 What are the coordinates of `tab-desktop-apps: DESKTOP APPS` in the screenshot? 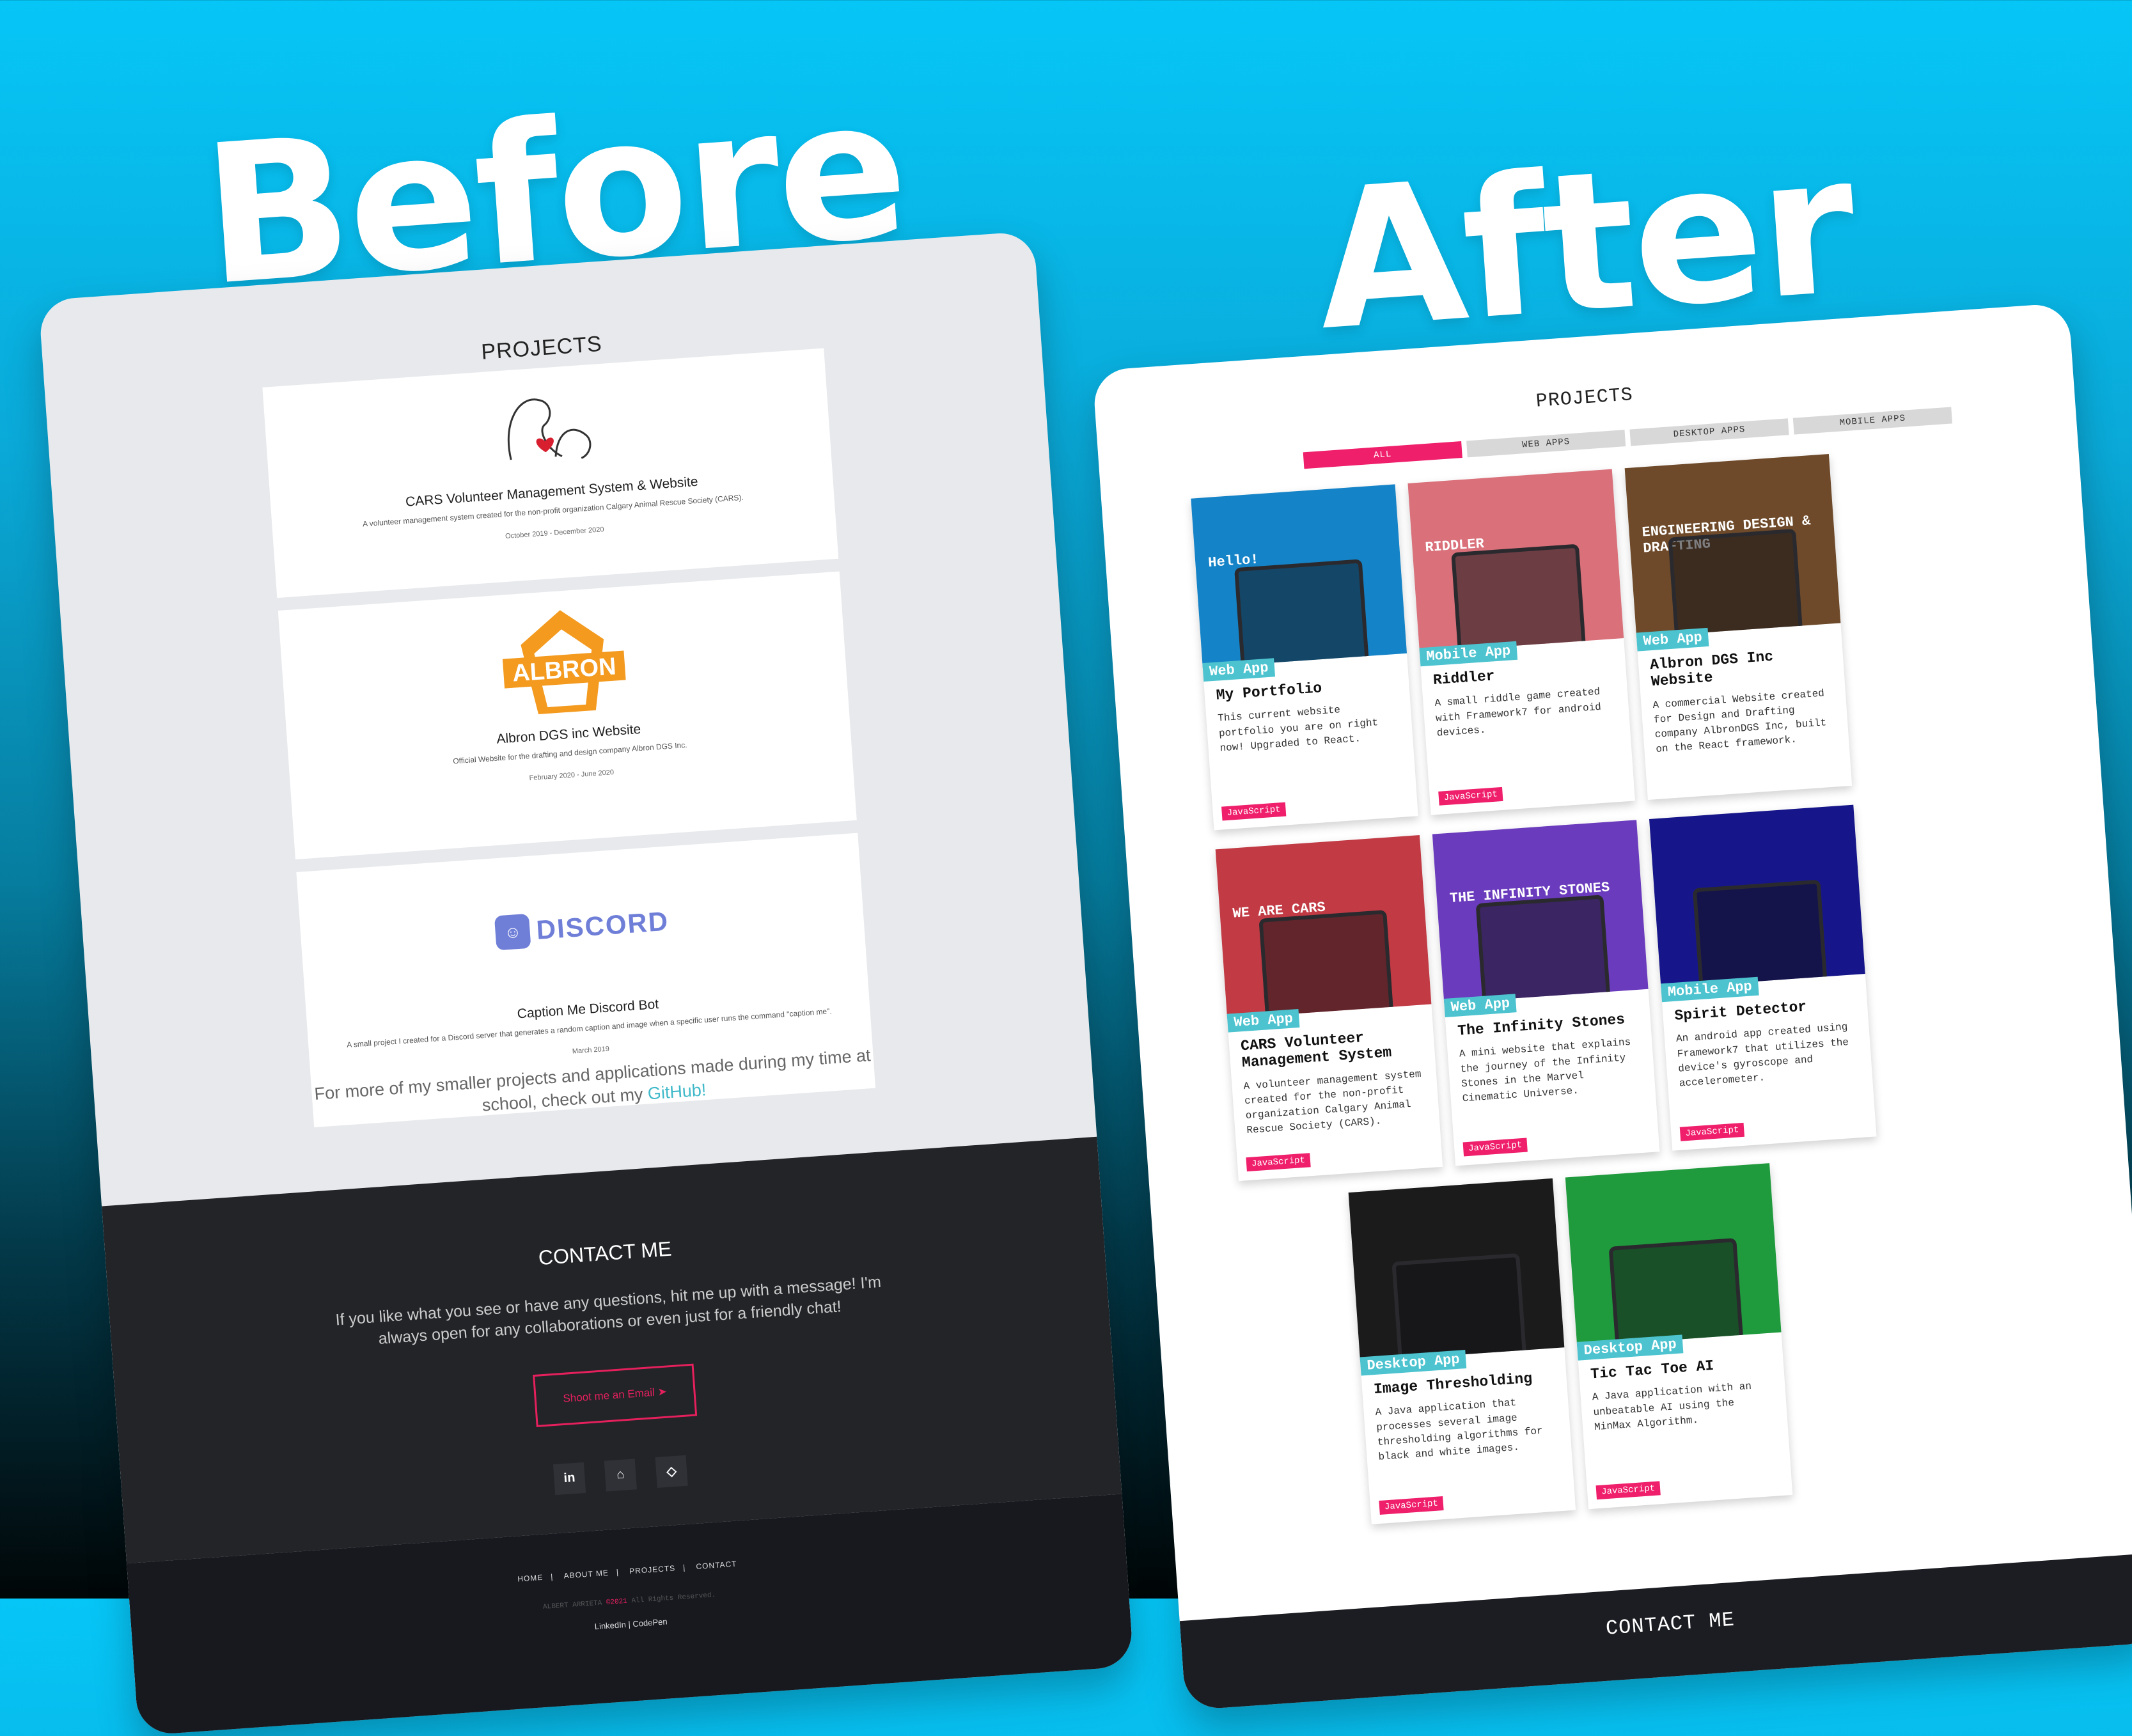 It's located at (1709, 432).